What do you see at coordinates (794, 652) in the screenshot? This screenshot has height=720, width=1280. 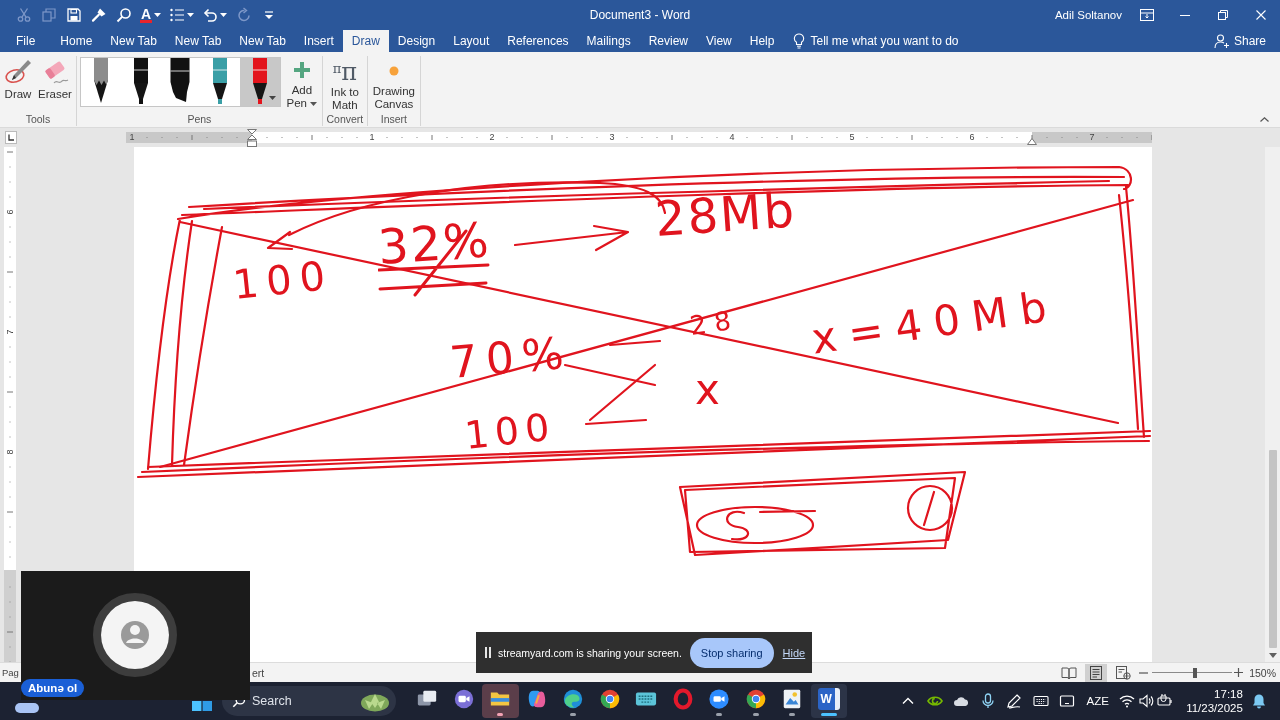 I see `hide-link: Hide` at bounding box center [794, 652].